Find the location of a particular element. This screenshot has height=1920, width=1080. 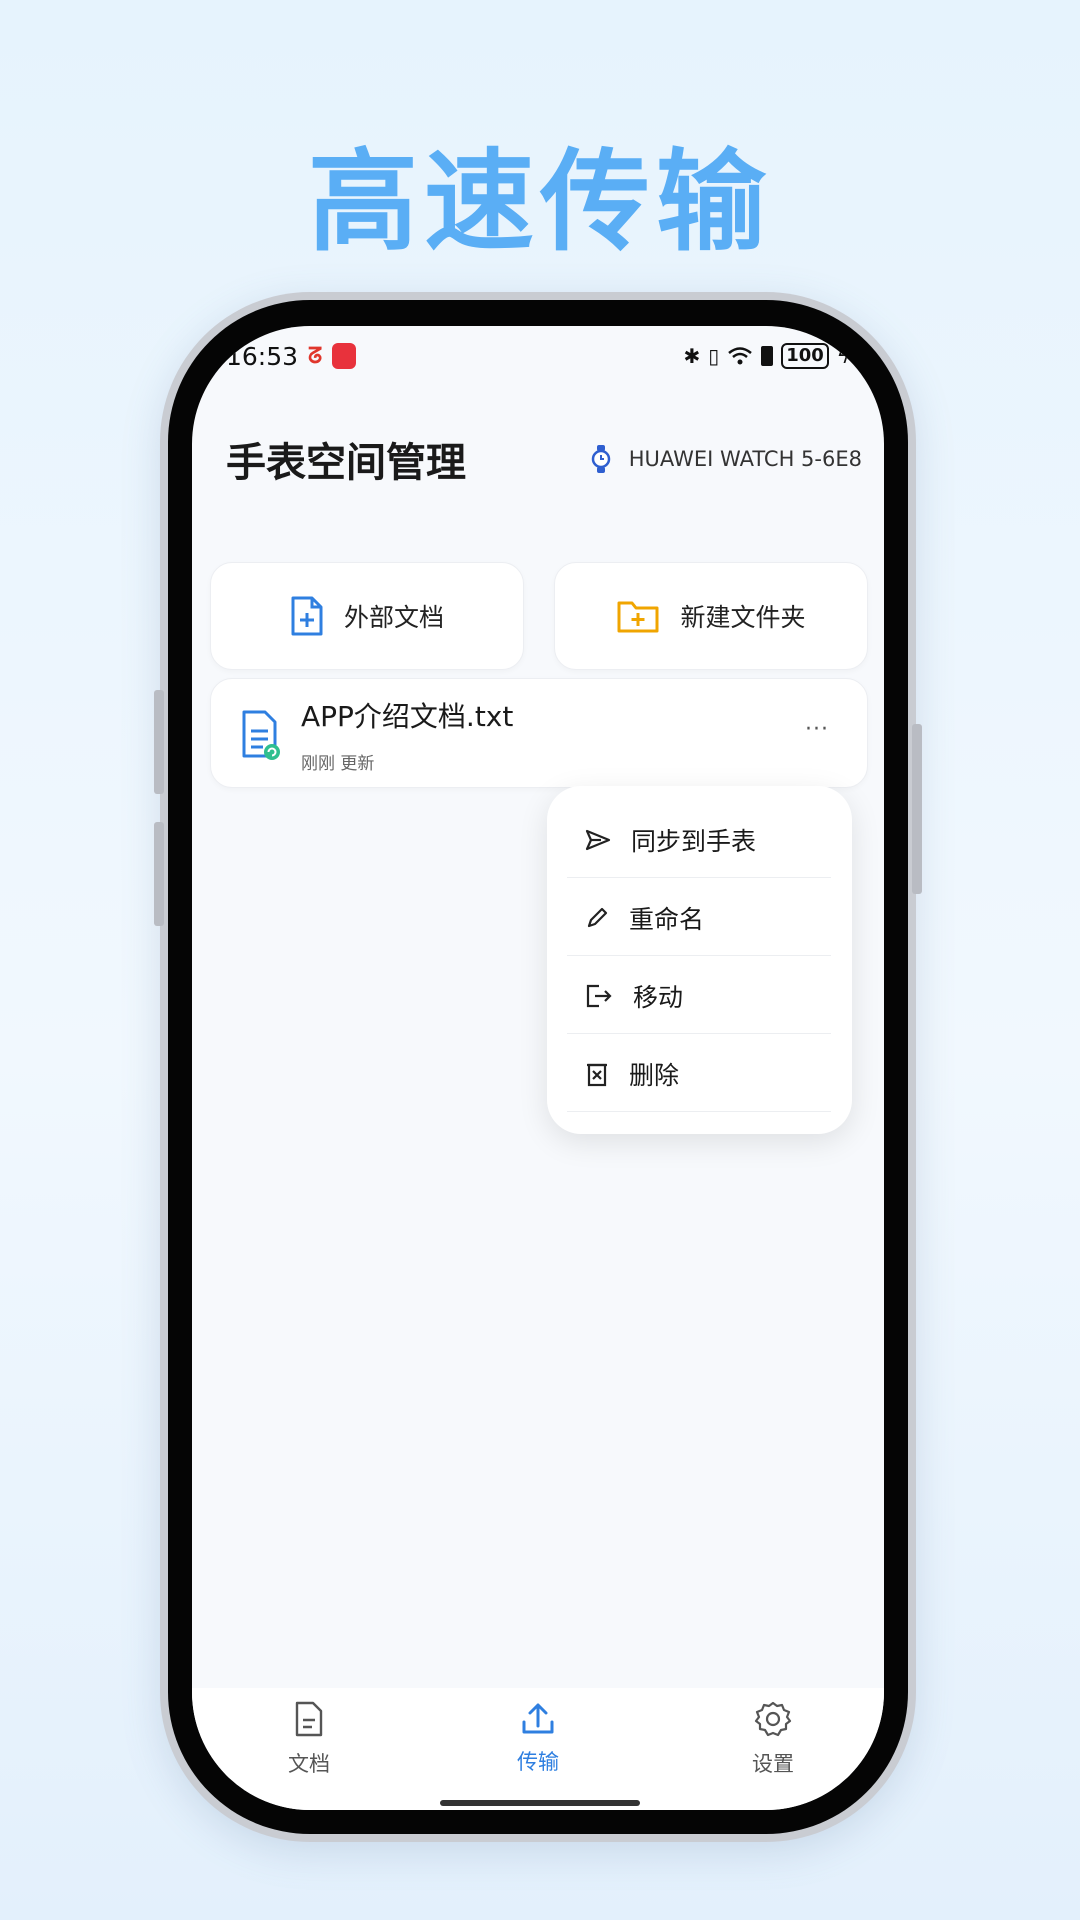

file-name: APP介绍文档.txt is located at coordinates (407, 716).